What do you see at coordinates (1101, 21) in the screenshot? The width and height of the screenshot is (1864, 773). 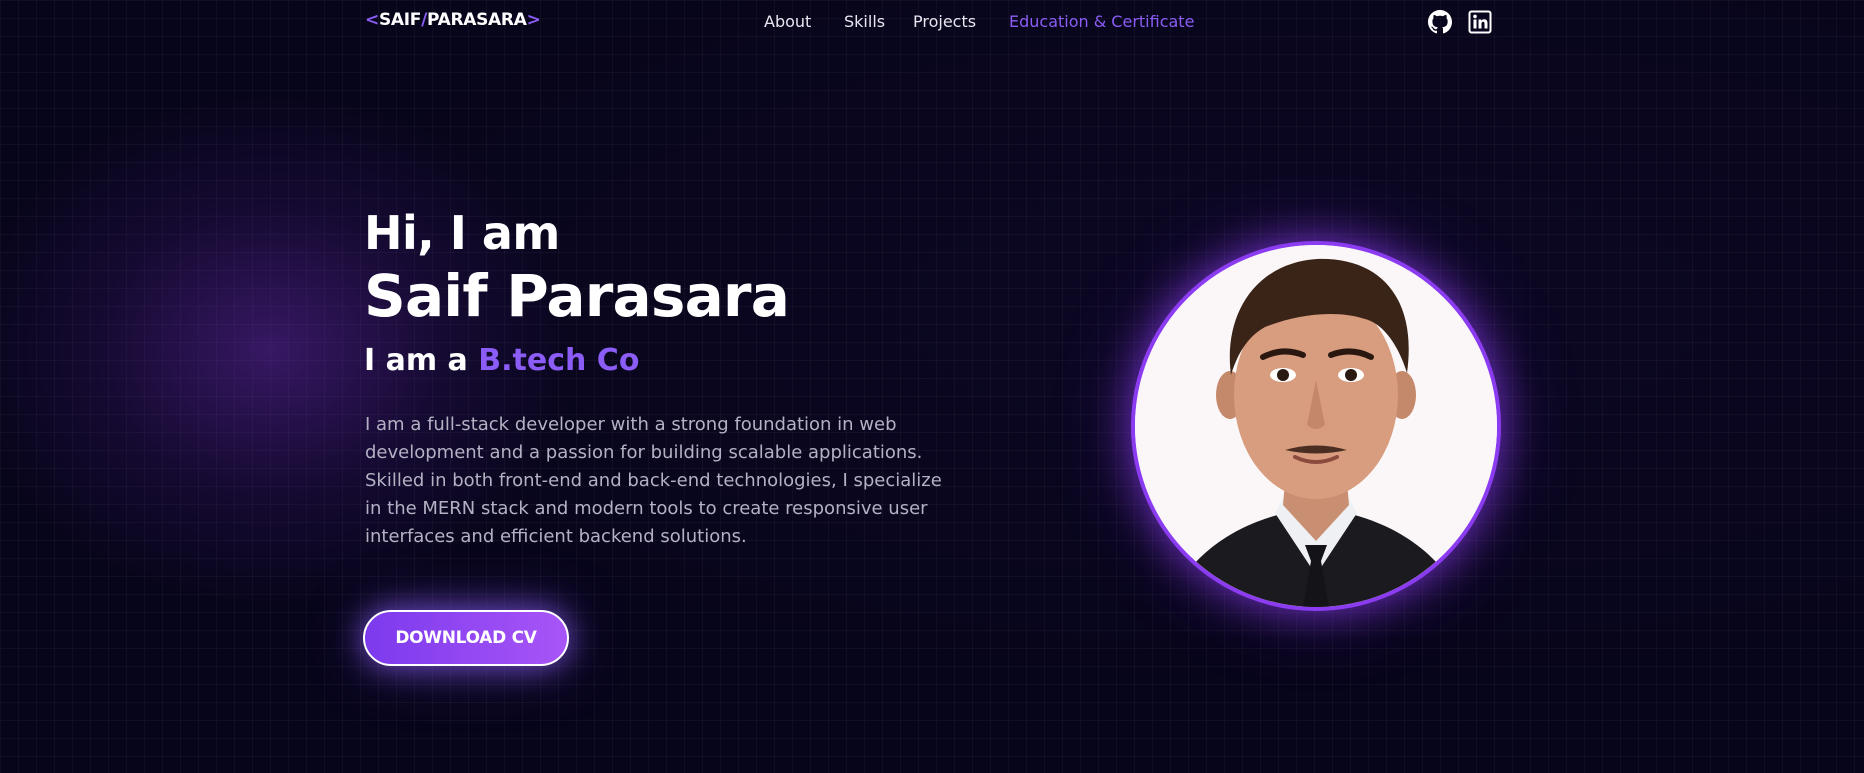 I see `nav-link-education: Education & Certificate` at bounding box center [1101, 21].